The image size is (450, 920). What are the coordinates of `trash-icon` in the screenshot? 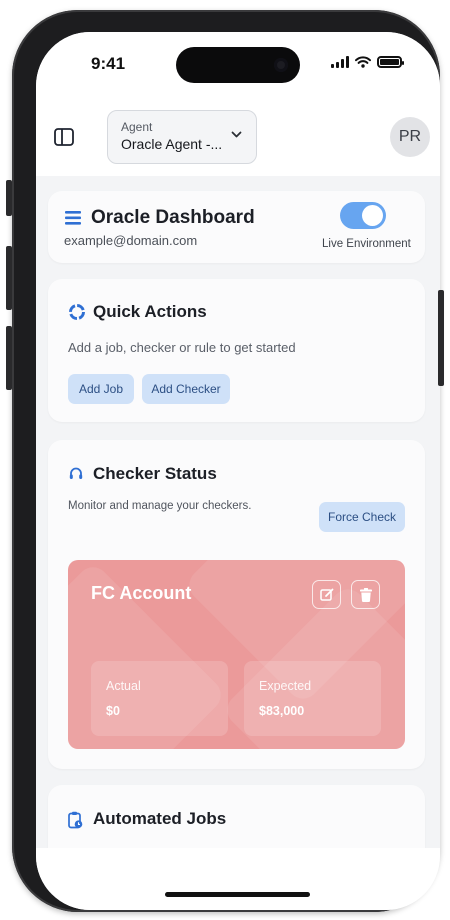 It's located at (365, 594).